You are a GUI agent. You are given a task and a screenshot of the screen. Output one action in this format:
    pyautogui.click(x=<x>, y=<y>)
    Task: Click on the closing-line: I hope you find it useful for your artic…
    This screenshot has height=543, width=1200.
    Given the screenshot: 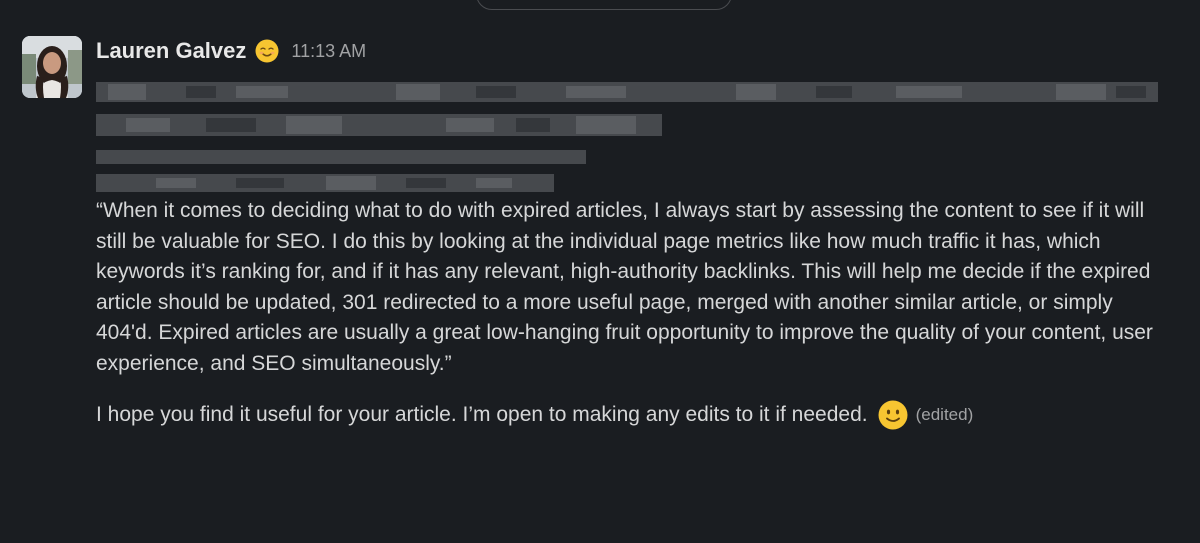 What is the action you would take?
    pyautogui.click(x=633, y=415)
    